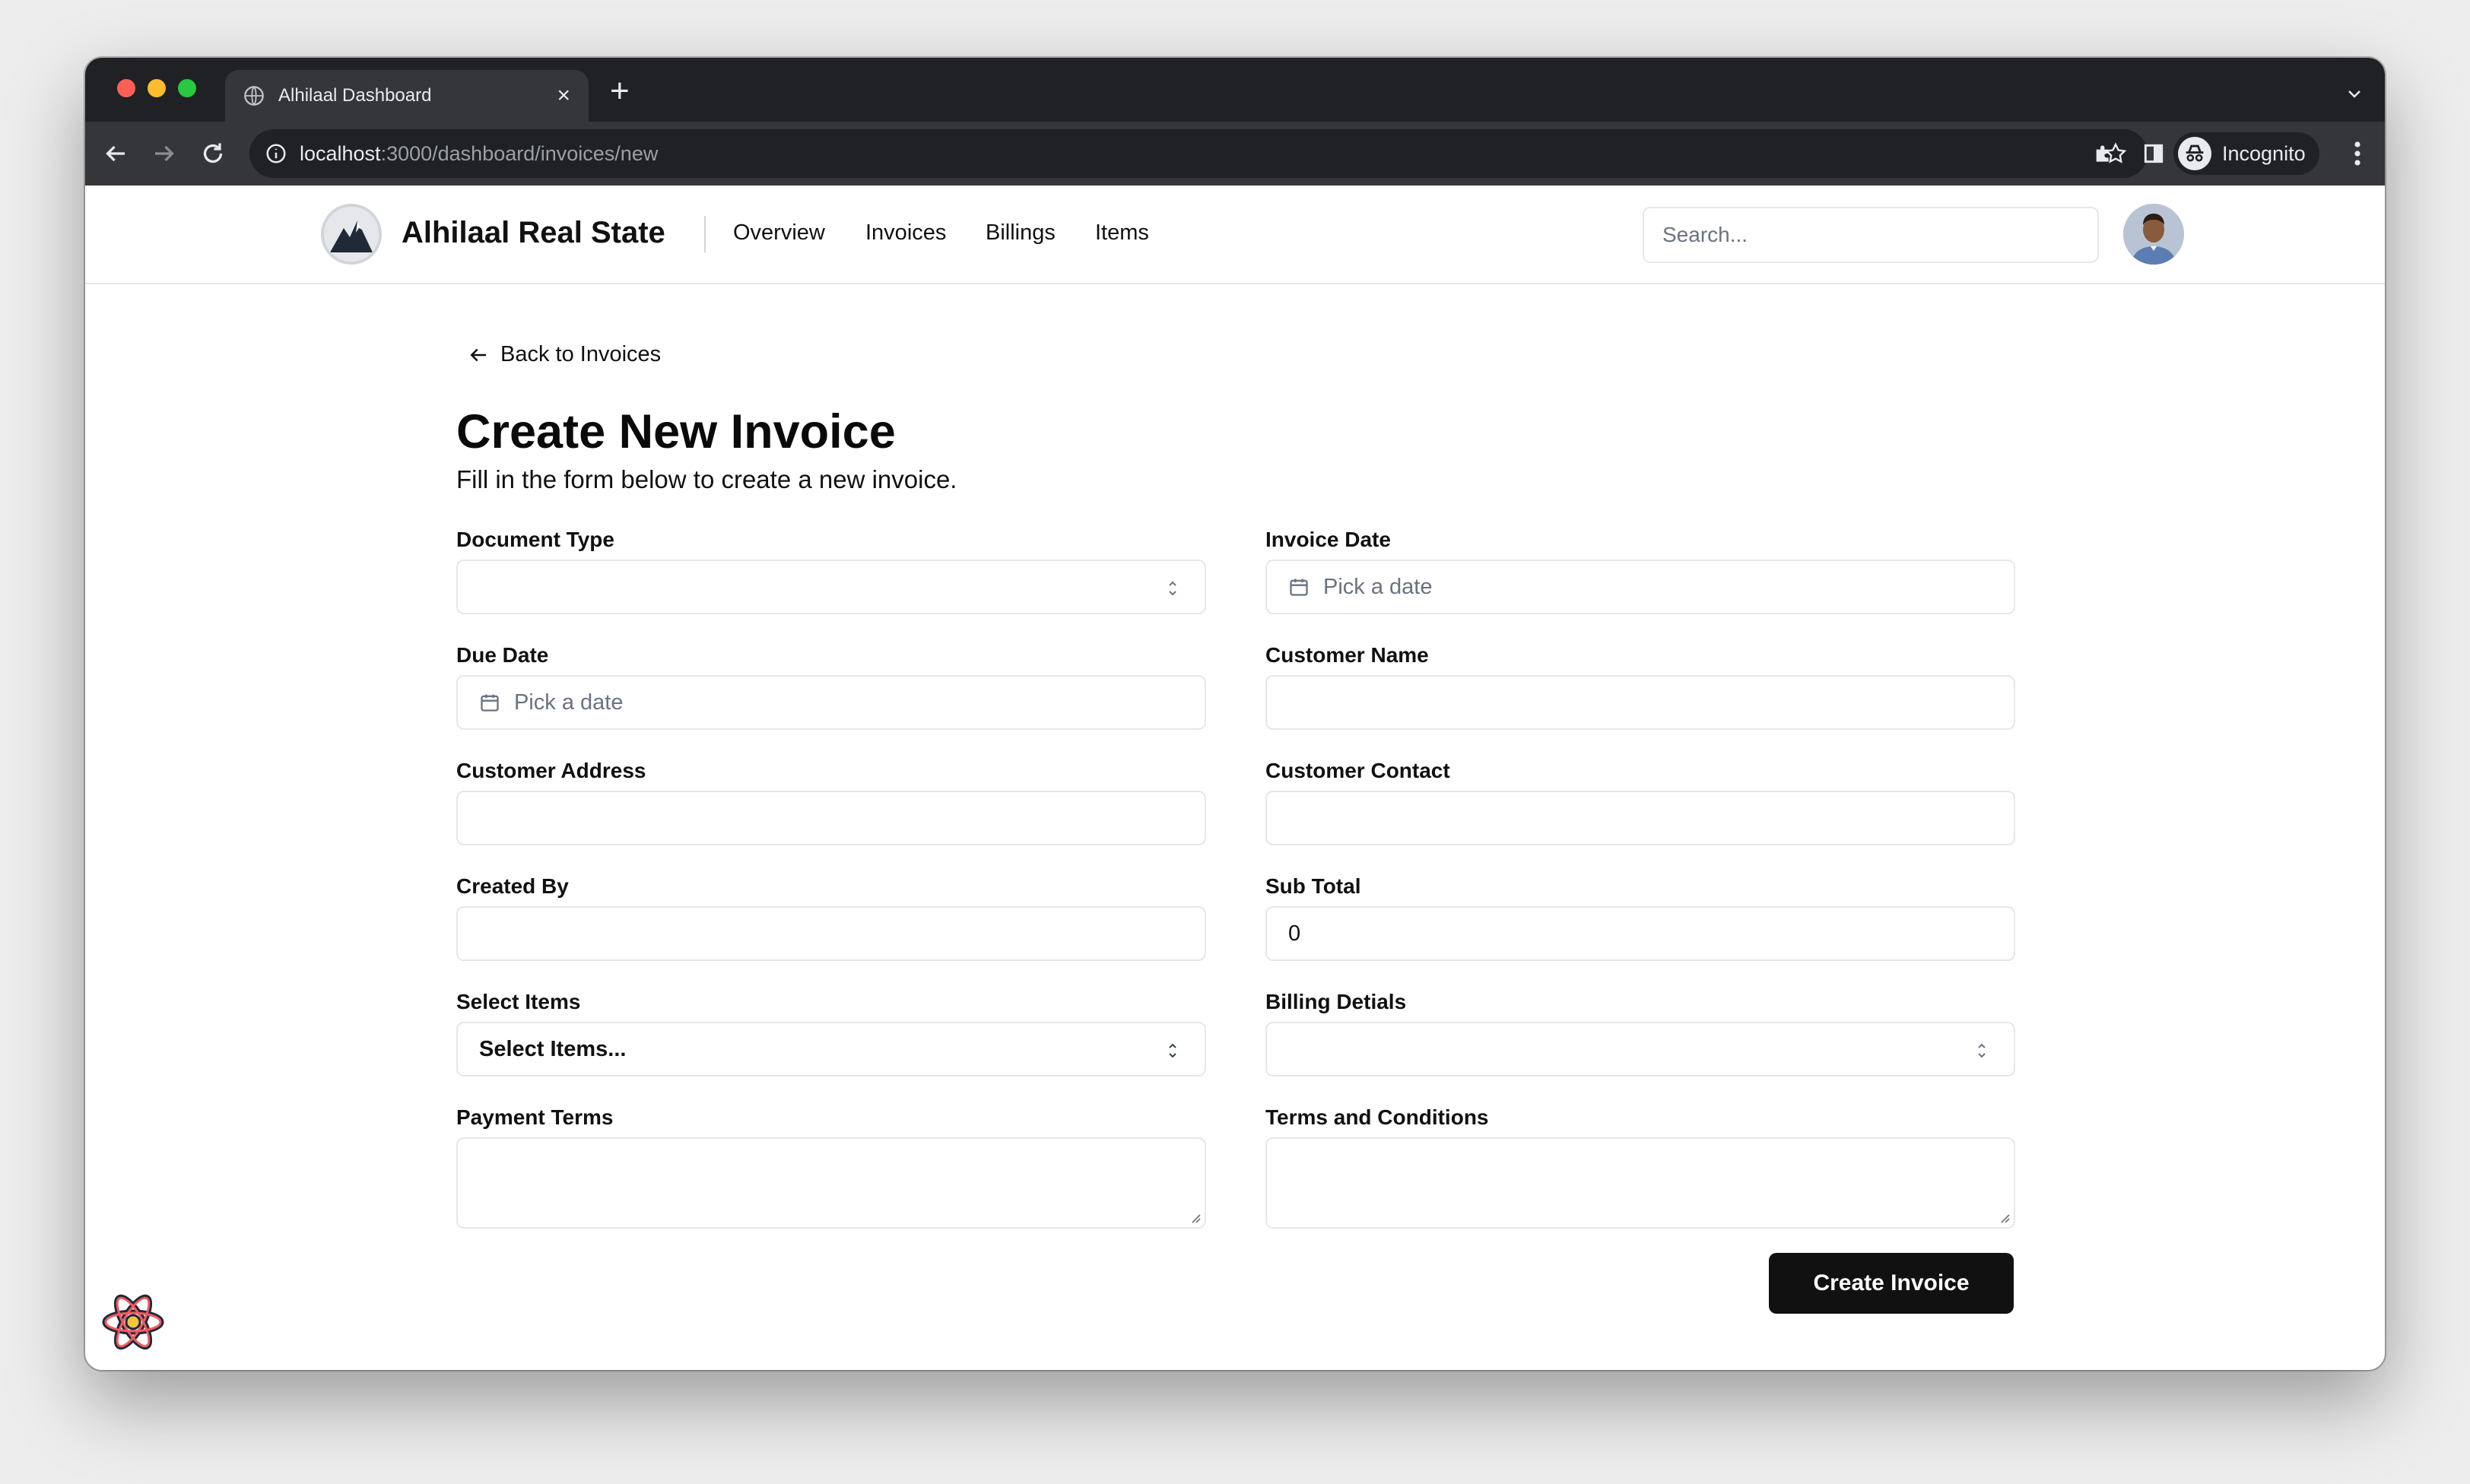 The image size is (2470, 1484). I want to click on terms-conditions-textarea, so click(1640, 1183).